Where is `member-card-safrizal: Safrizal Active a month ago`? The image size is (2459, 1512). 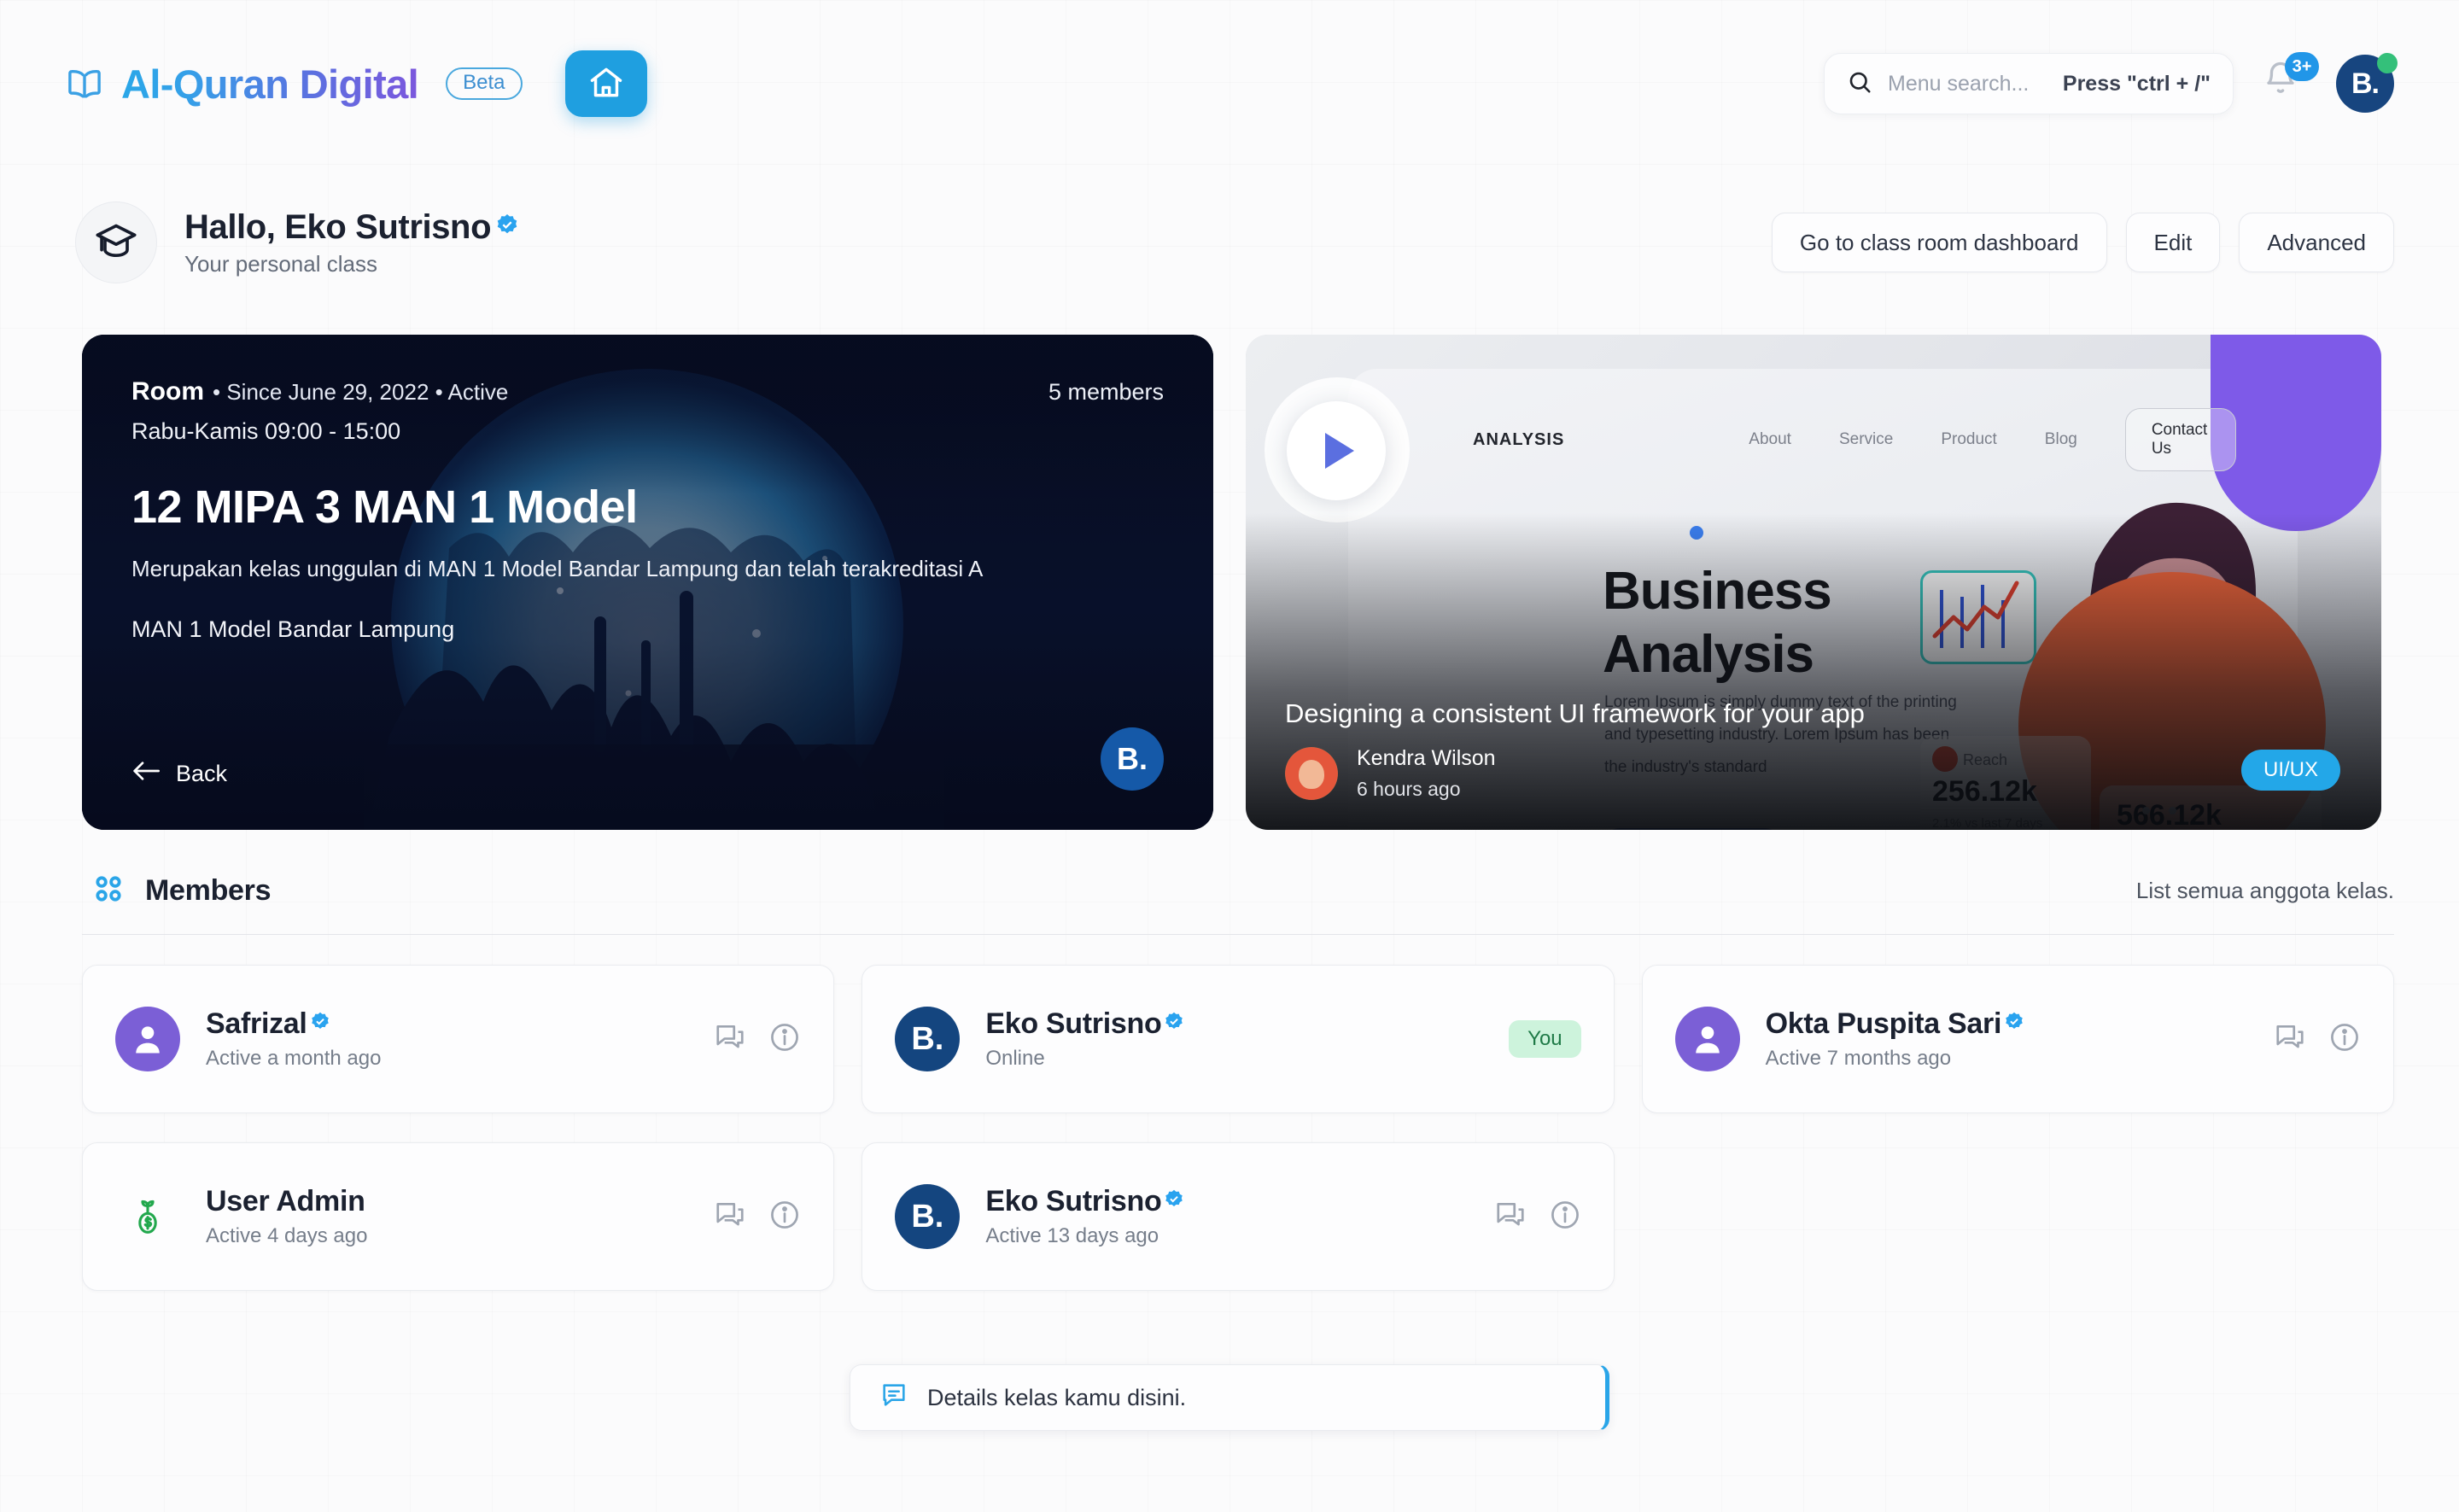 member-card-safrizal: Safrizal Active a month ago is located at coordinates (458, 1039).